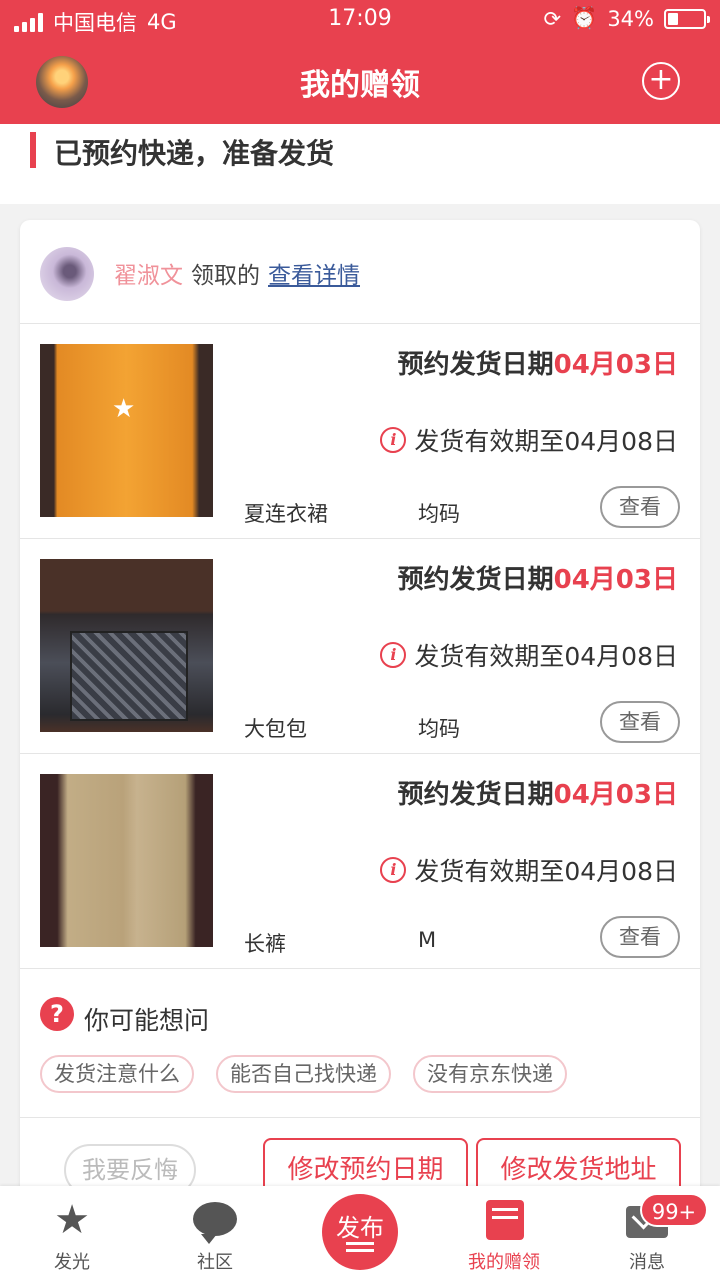 Image resolution: width=720 pixels, height=1280 pixels. Describe the element at coordinates (147, 1020) in the screenshot. I see `faq-title: 你可能想问` at that location.